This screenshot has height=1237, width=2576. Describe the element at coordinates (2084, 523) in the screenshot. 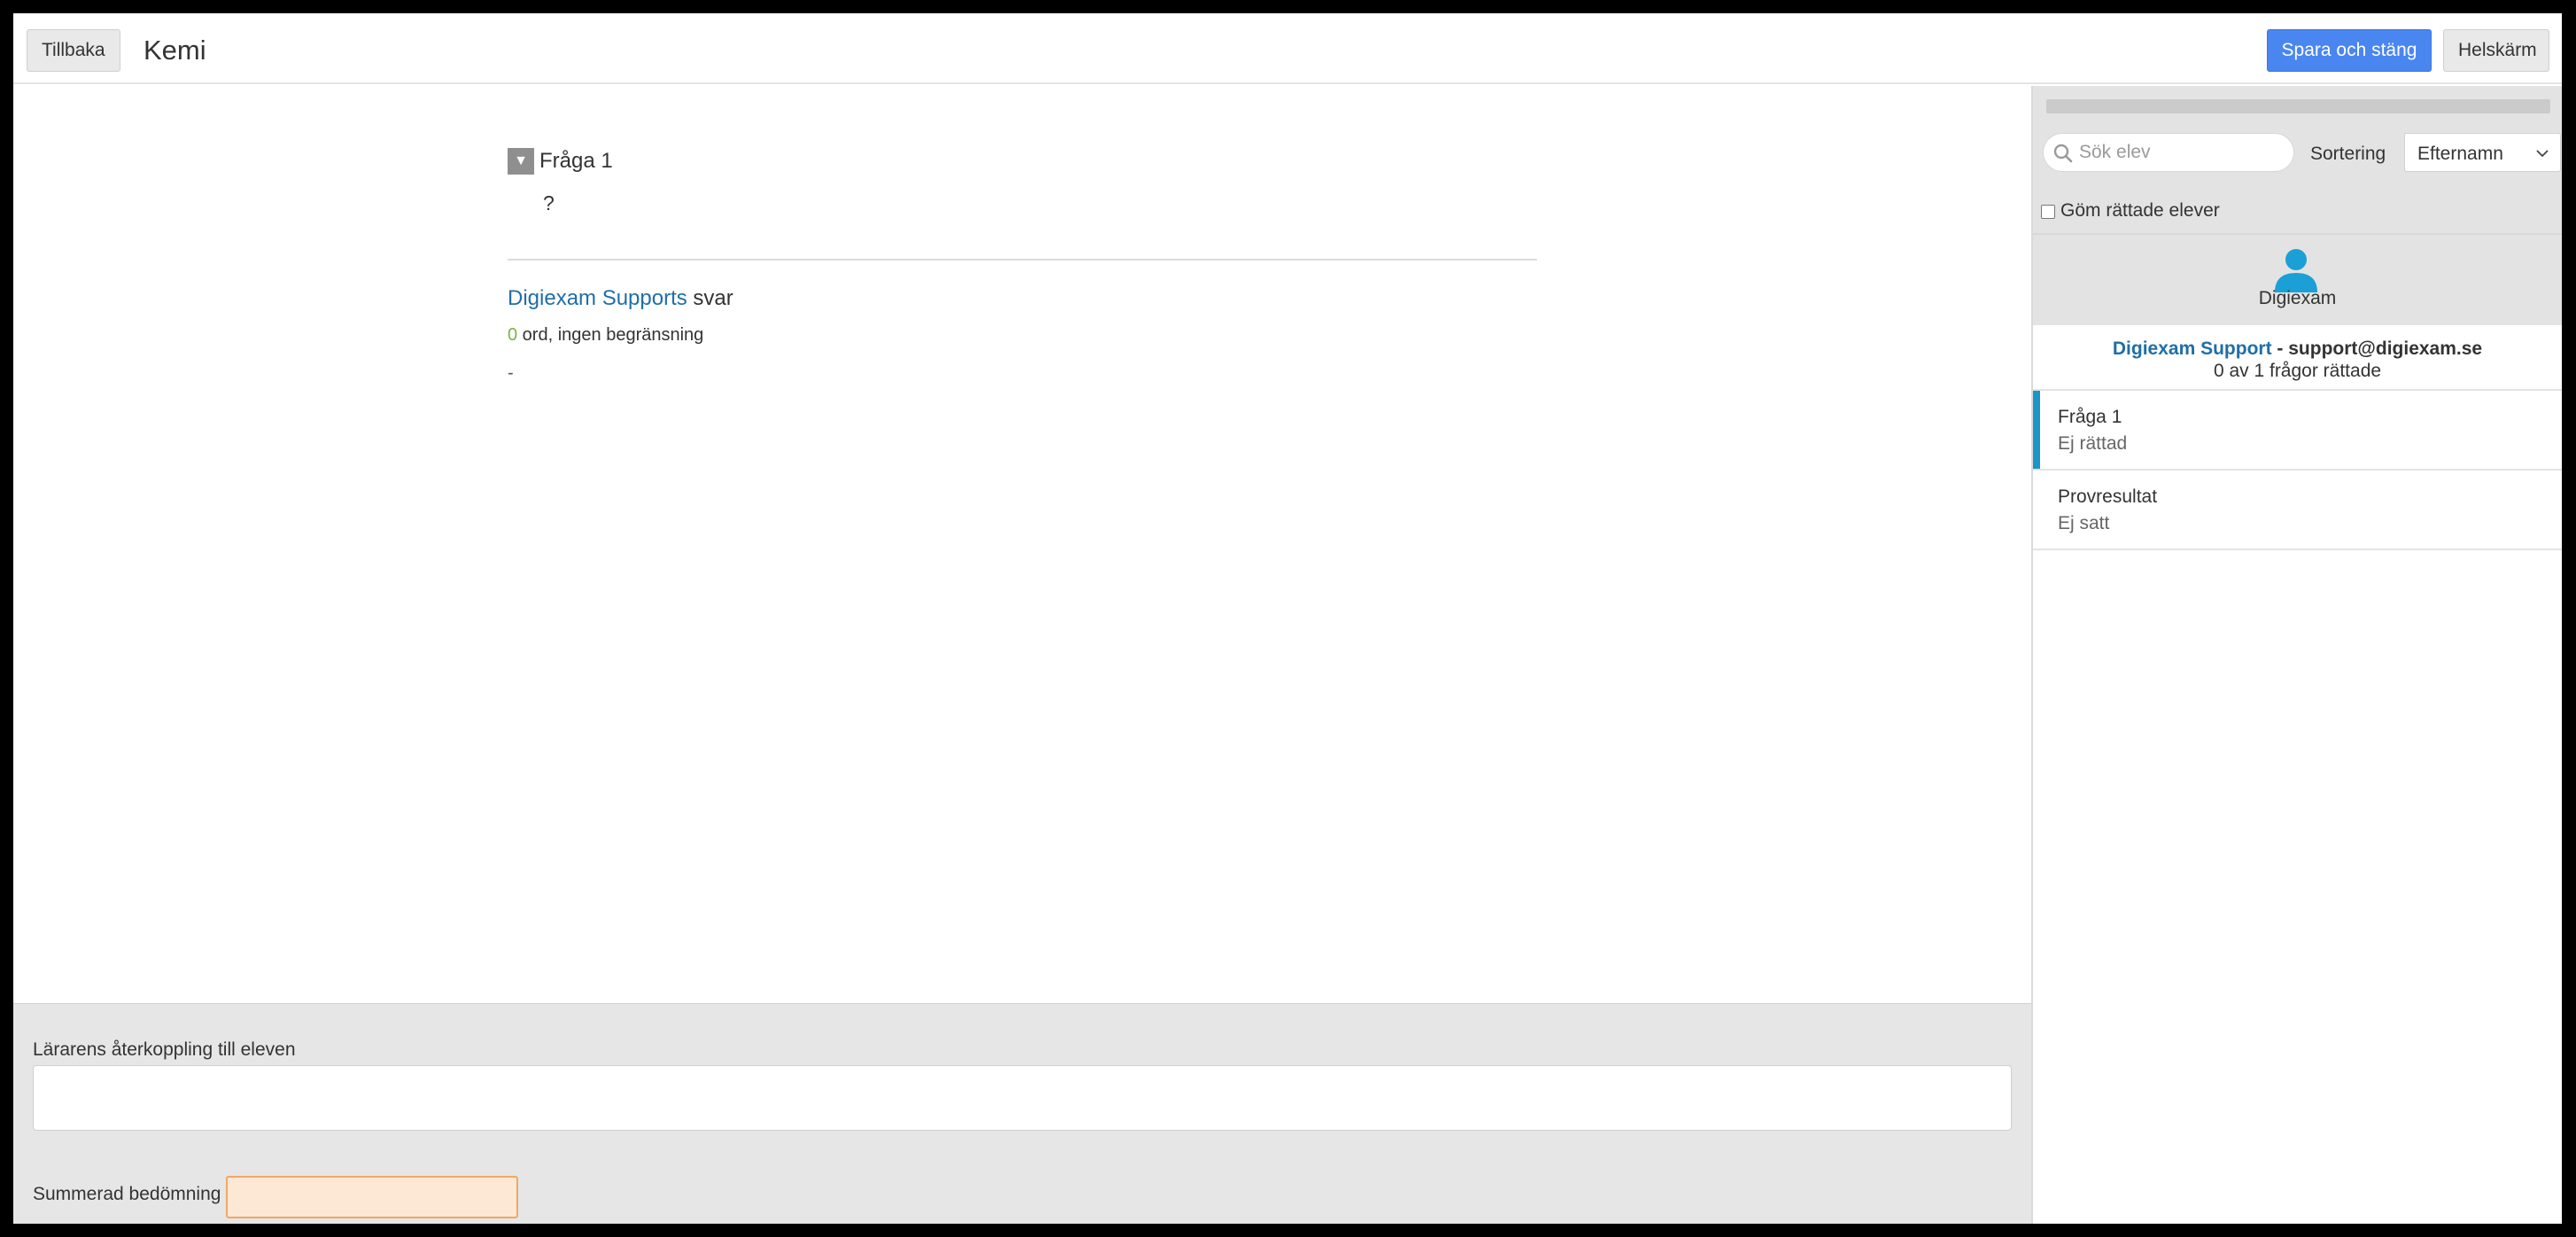

I see `sidebar-item-status: Ej satt` at that location.